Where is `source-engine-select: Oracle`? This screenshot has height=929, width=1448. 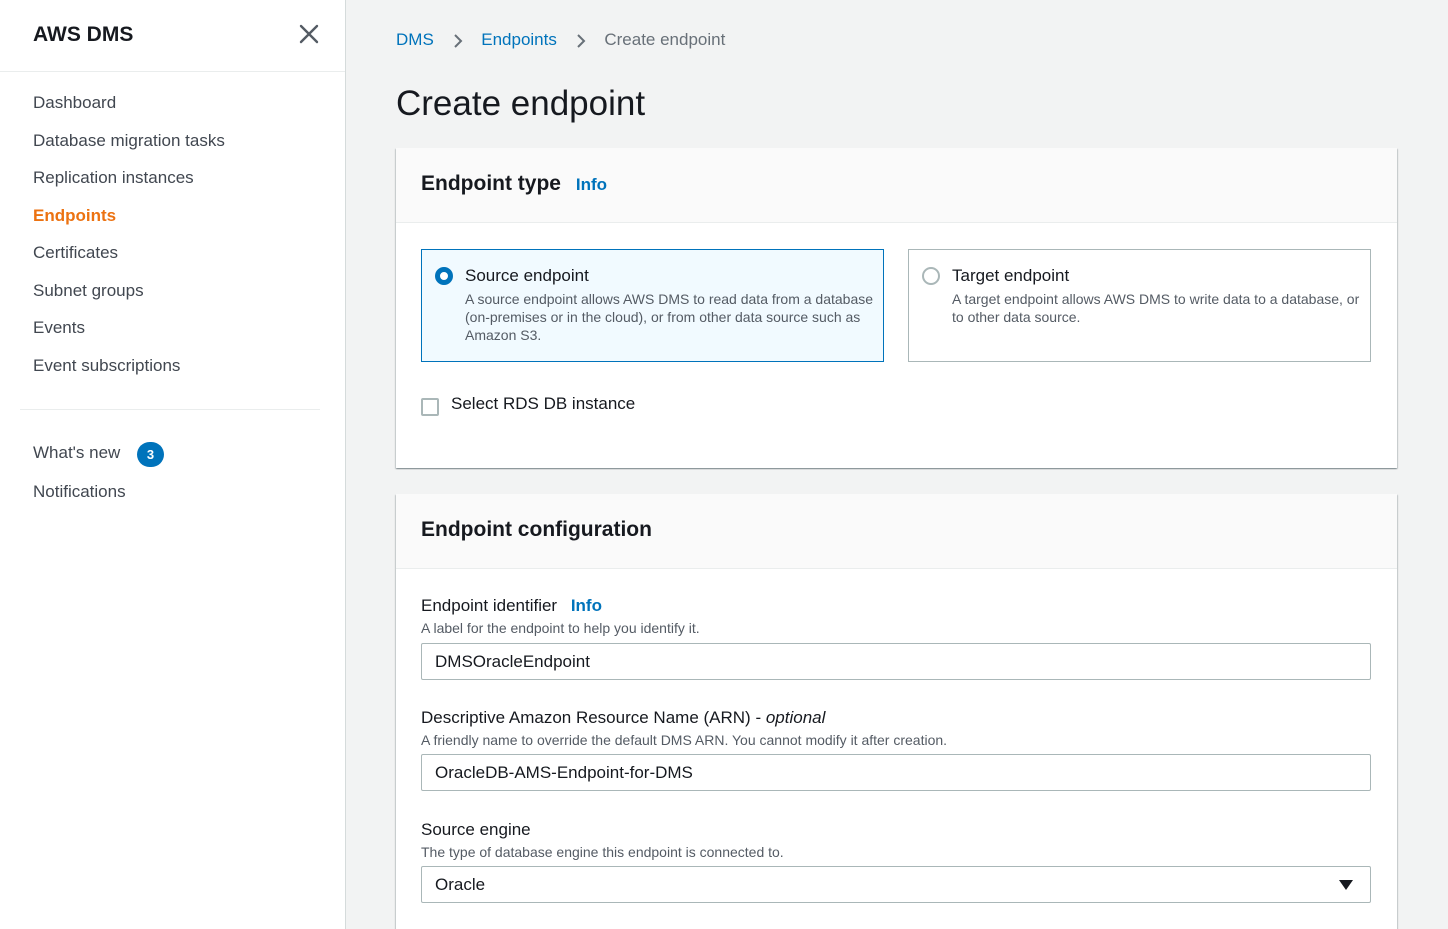 source-engine-select: Oracle is located at coordinates (896, 884).